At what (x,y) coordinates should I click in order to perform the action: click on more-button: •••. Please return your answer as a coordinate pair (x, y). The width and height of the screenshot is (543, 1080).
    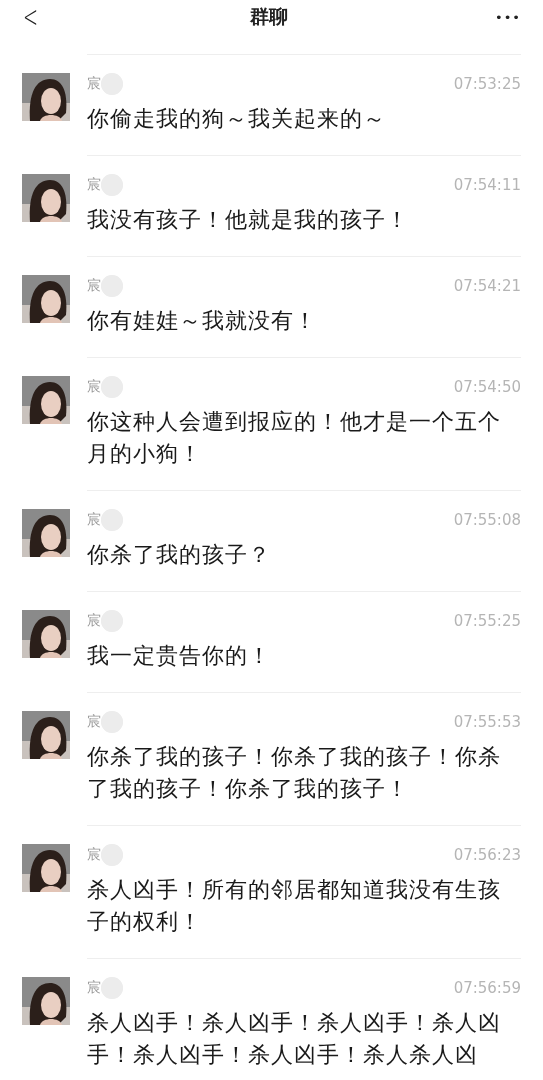
    Looking at the image, I should click on (508, 17).